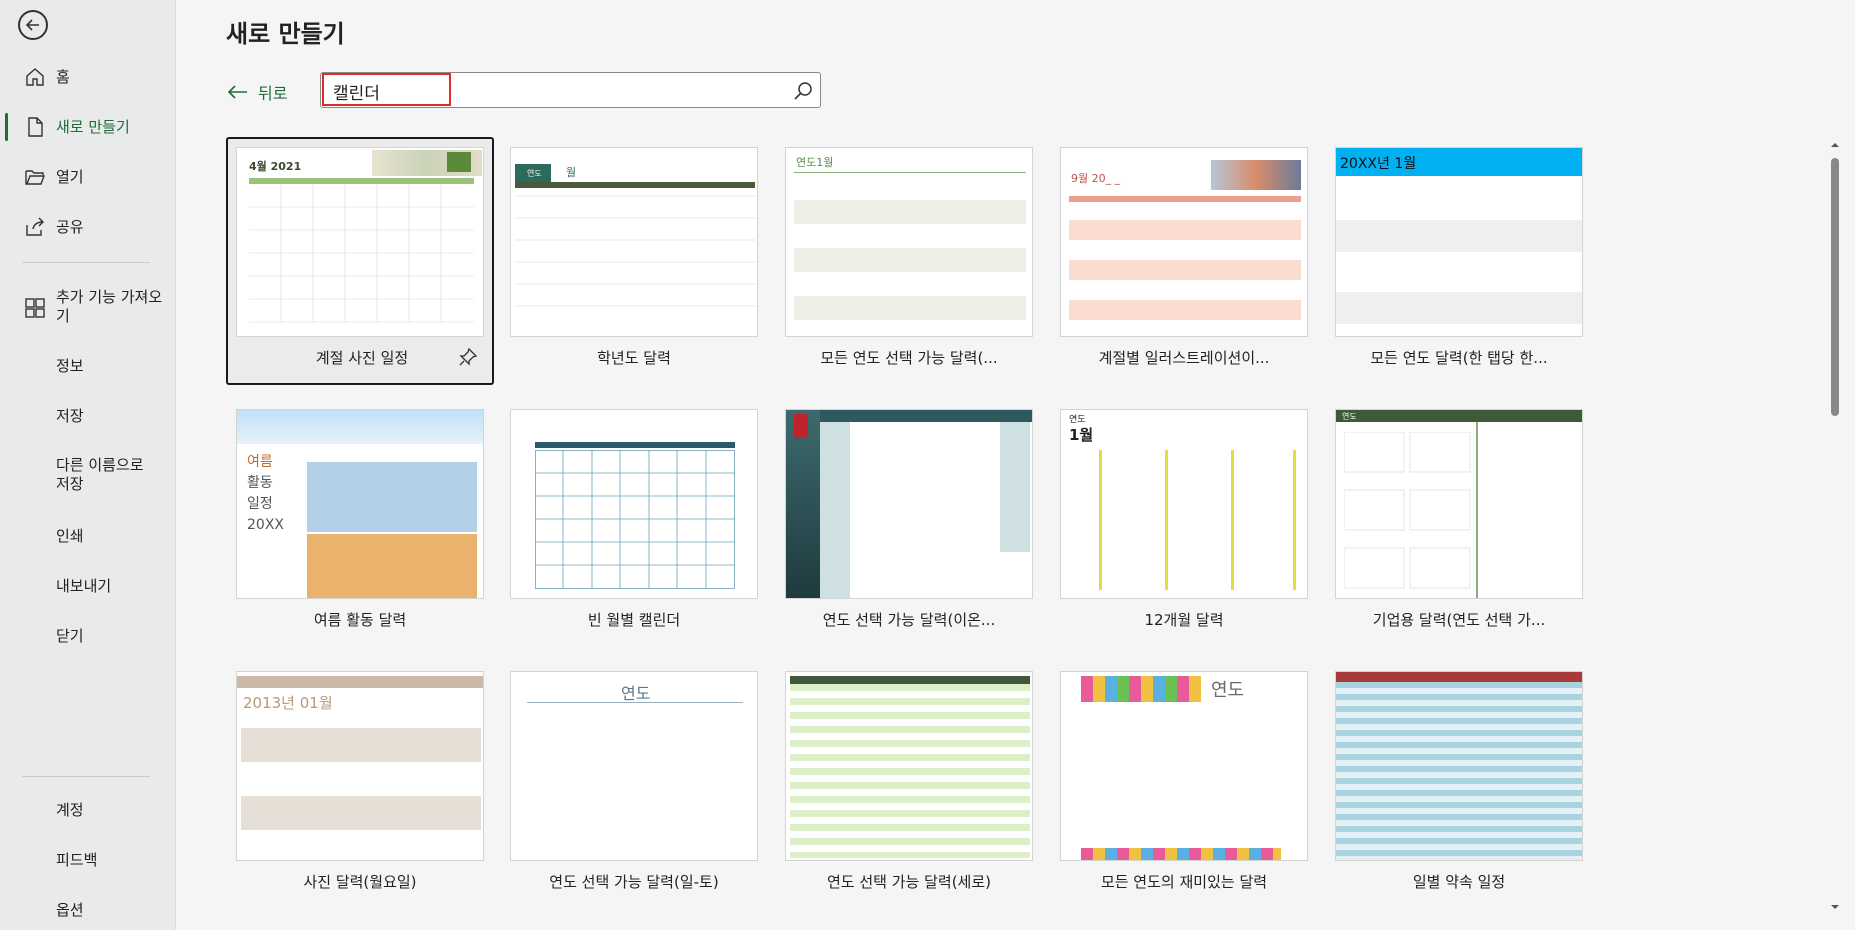 The height and width of the screenshot is (930, 1855). I want to click on nav-print: 인쇄, so click(87, 536).